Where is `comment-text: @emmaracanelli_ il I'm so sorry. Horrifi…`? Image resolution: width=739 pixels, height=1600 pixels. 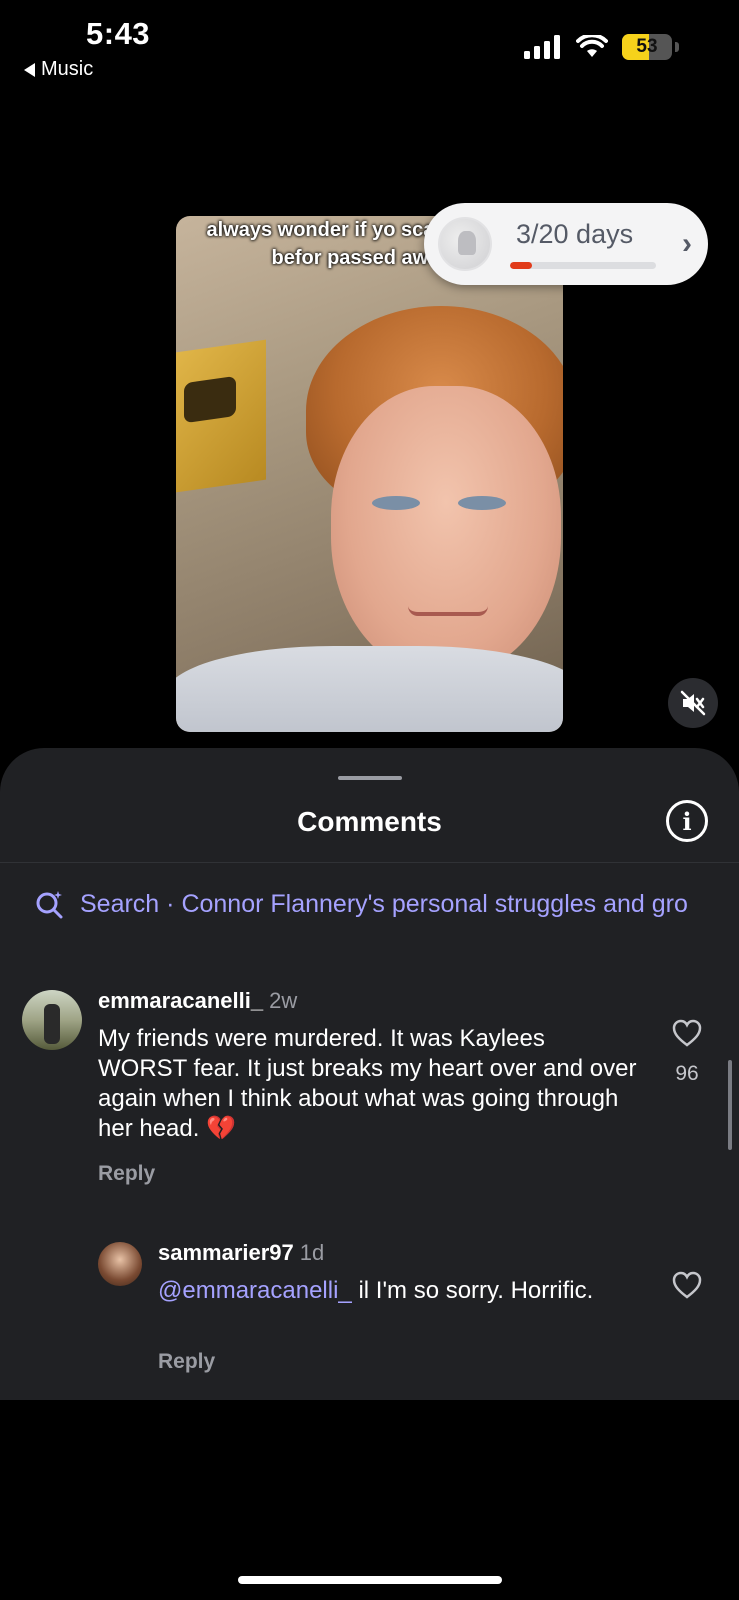
comment-text: @emmaracanelli_ il I'm so sorry. Horrifi… is located at coordinates (378, 1291).